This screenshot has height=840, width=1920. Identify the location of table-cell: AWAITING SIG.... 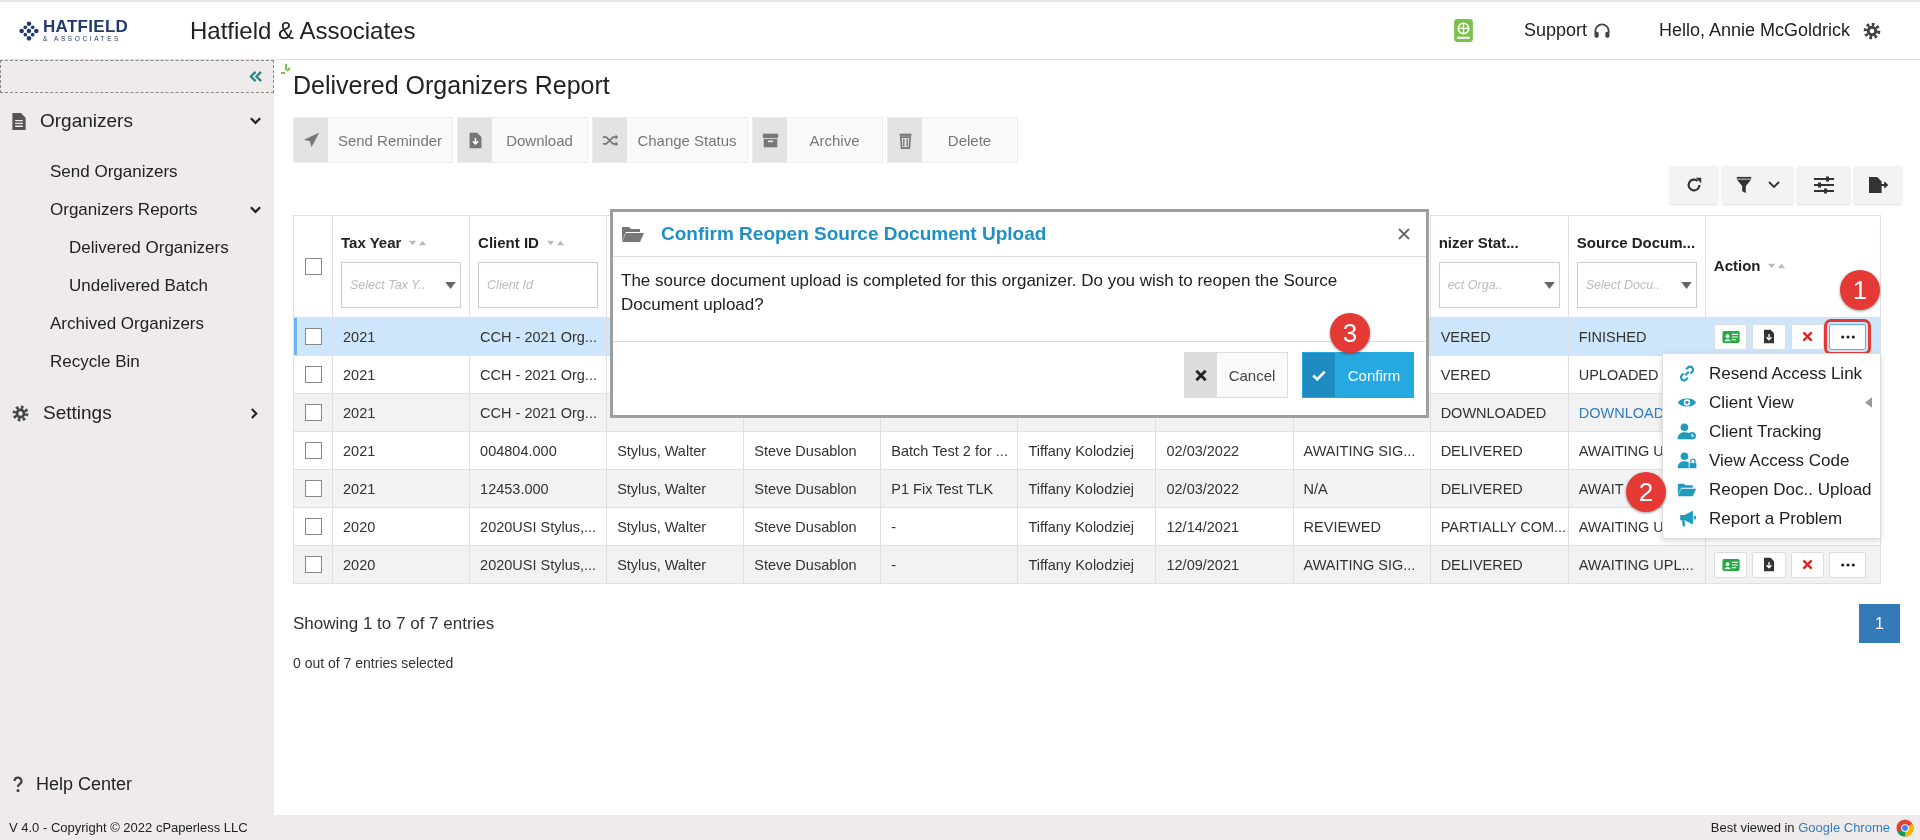
(1359, 450).